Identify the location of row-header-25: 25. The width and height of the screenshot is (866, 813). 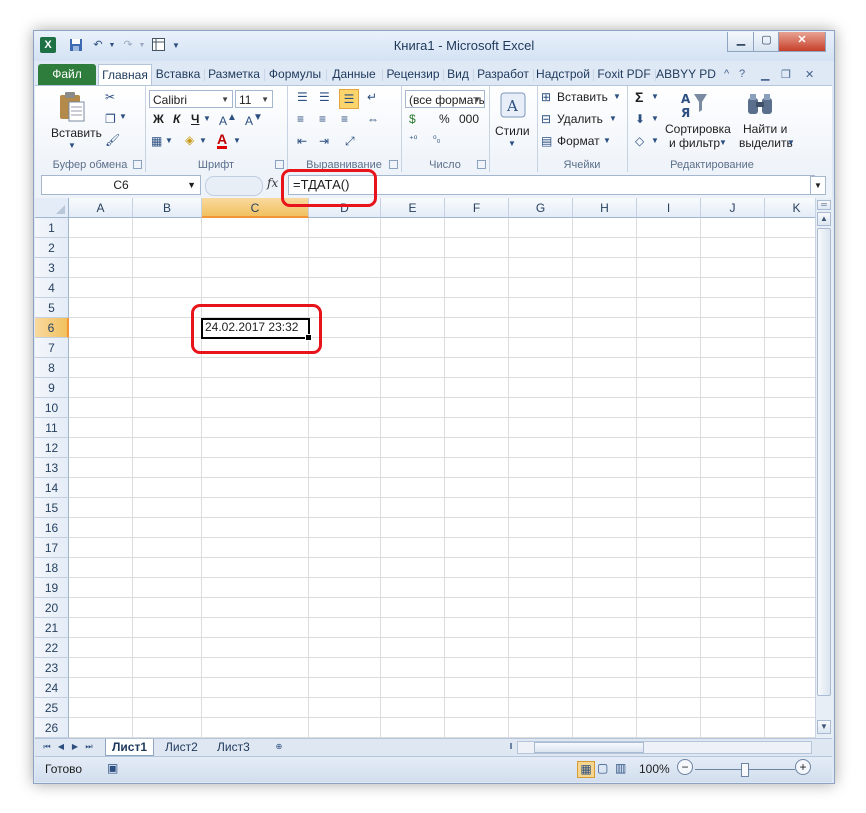
(52, 708).